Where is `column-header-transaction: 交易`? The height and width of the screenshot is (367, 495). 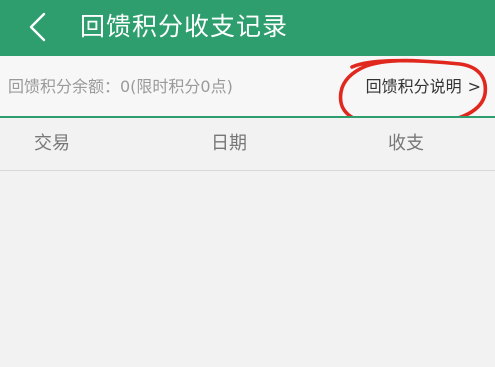 column-header-transaction: 交易 is located at coordinates (52, 143).